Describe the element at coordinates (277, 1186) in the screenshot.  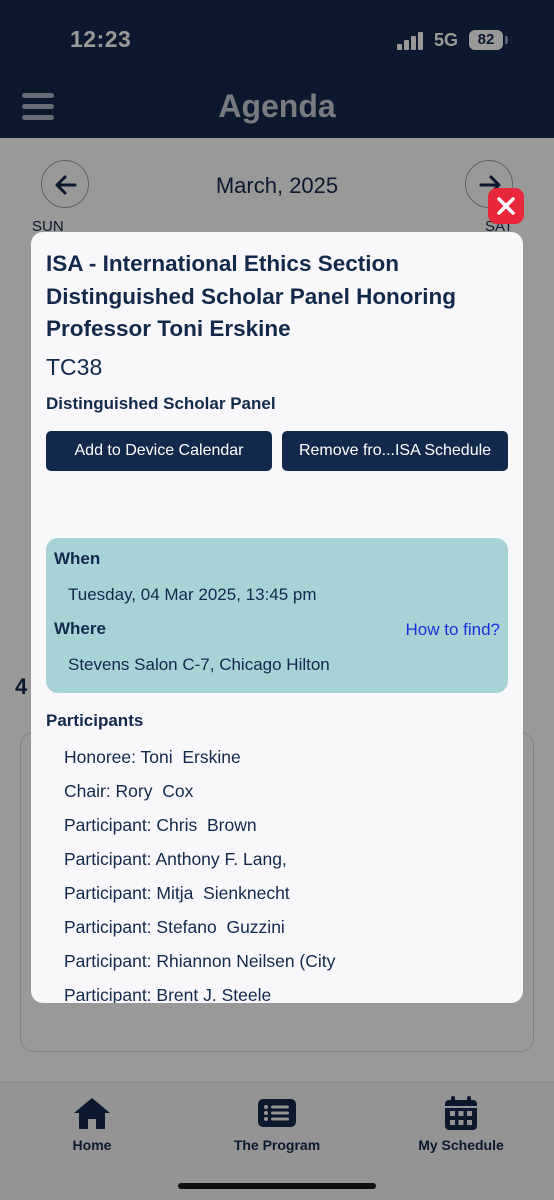
I see `home-indicator` at that location.